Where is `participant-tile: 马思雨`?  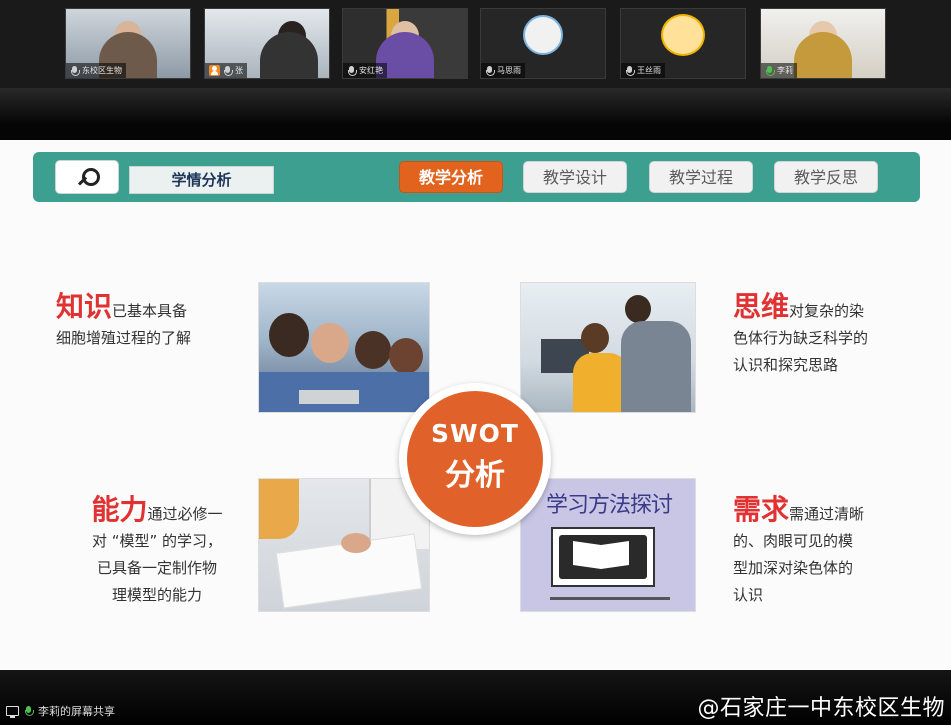 participant-tile: 马思雨 is located at coordinates (543, 43).